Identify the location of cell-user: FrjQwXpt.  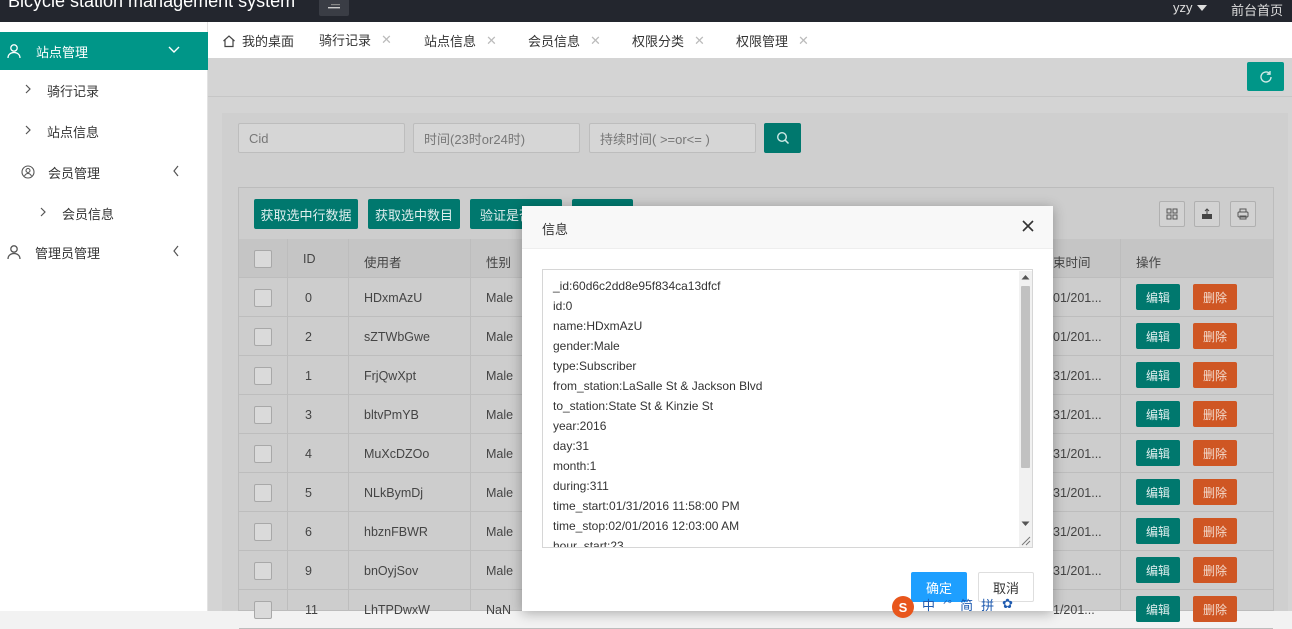
(390, 376).